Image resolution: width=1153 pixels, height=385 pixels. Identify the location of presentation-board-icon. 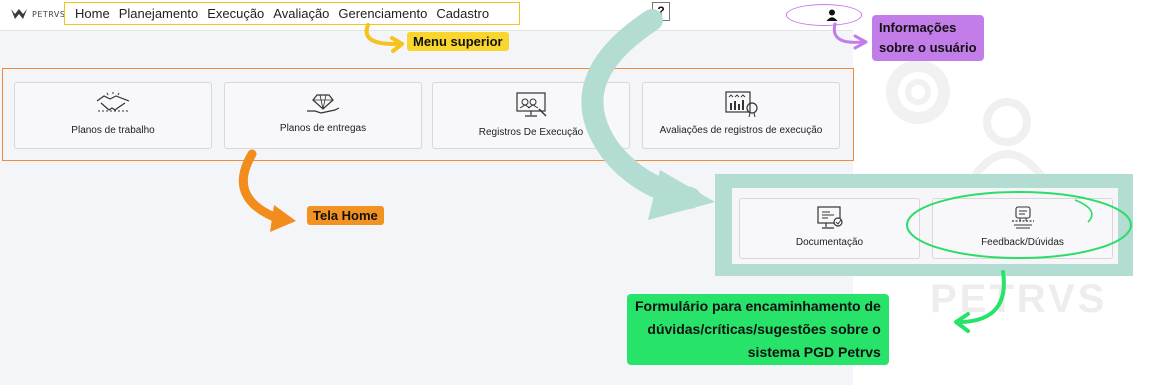
(531, 104).